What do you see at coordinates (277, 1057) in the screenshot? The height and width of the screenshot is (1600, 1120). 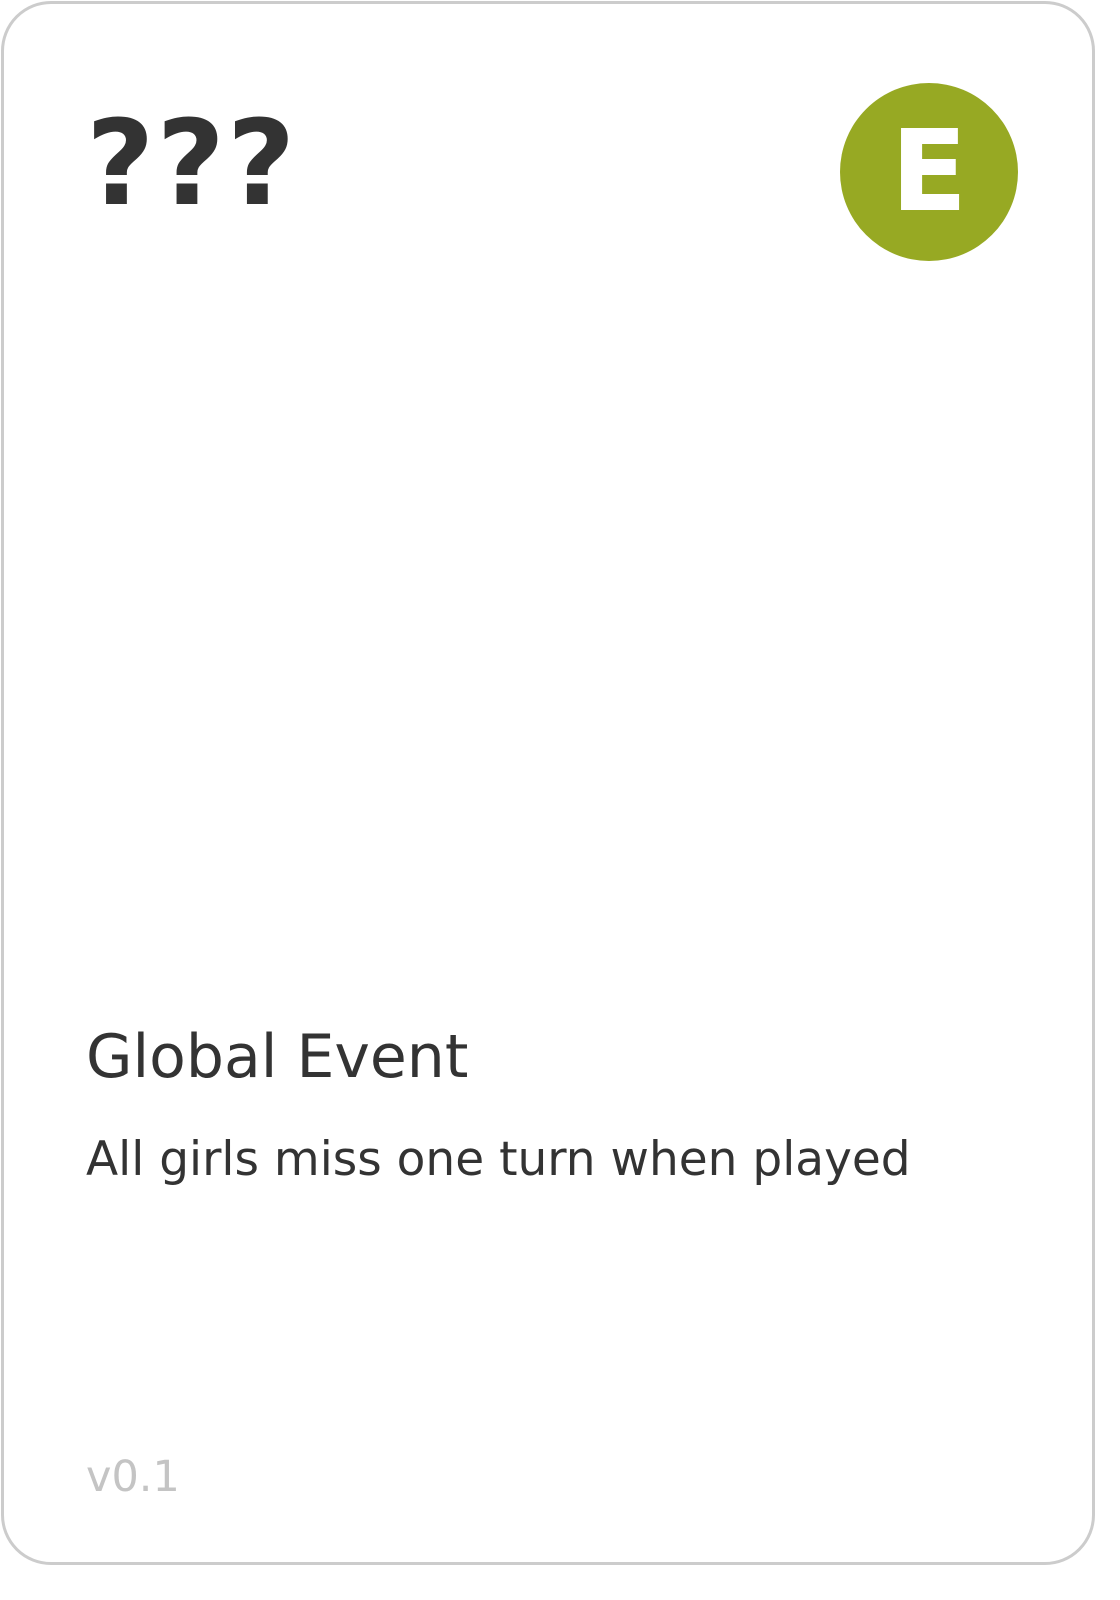 I see `event-type-heading: Global Event` at bounding box center [277, 1057].